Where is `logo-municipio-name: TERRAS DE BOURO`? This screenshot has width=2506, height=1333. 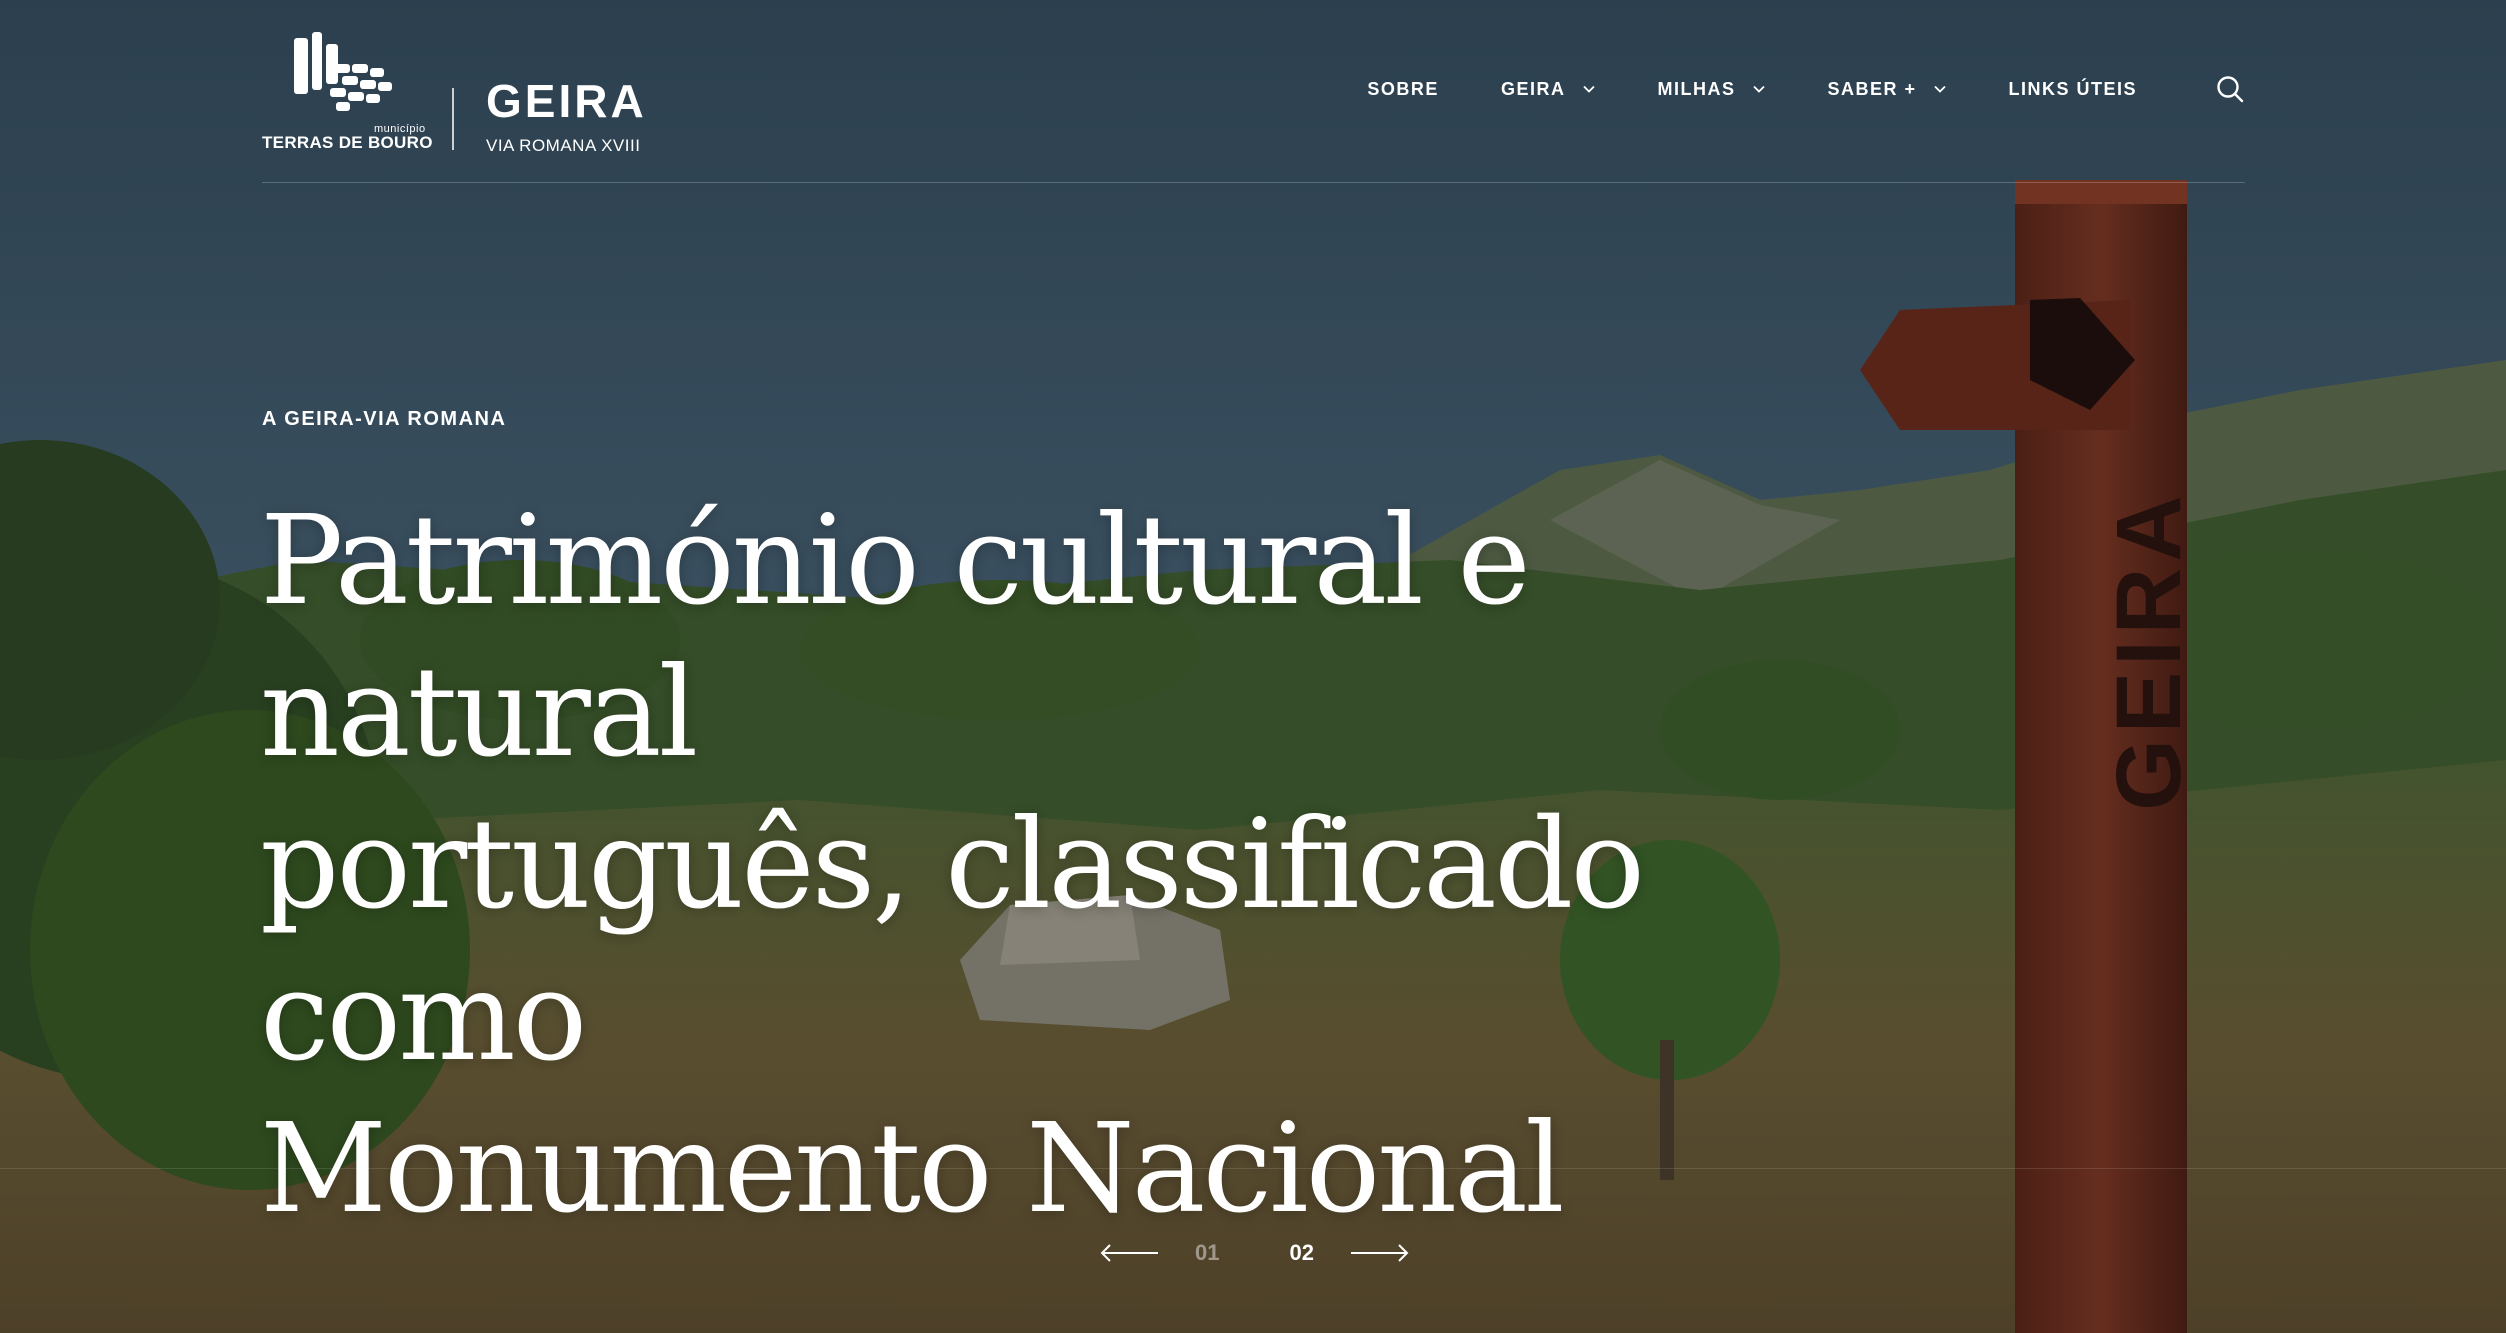
logo-municipio-name: TERRAS DE BOURO is located at coordinates (347, 142).